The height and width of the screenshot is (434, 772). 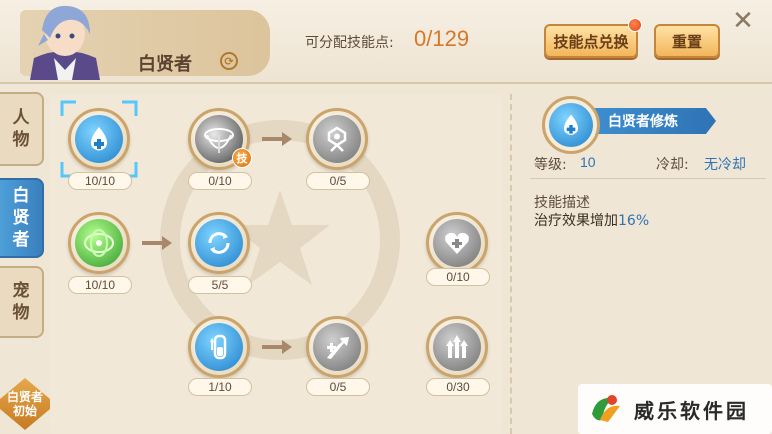 I want to click on class-switch-label: 白贤者, so click(x=24, y=397).